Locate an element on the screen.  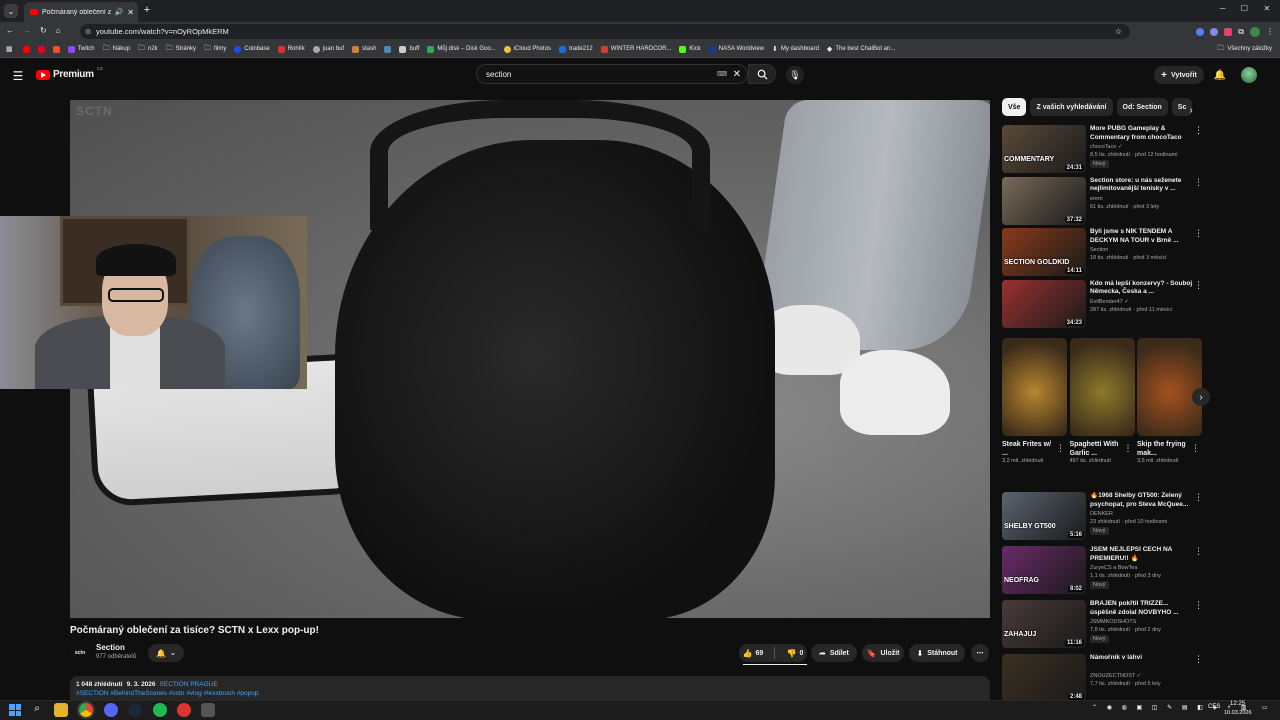
recommended-title: Námořník v láhvi is located at coordinates (1142, 658).